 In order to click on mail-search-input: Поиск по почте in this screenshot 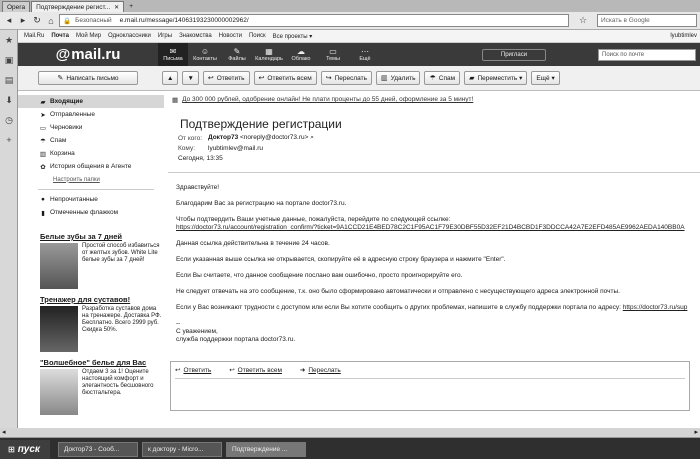, I will do `click(647, 54)`.